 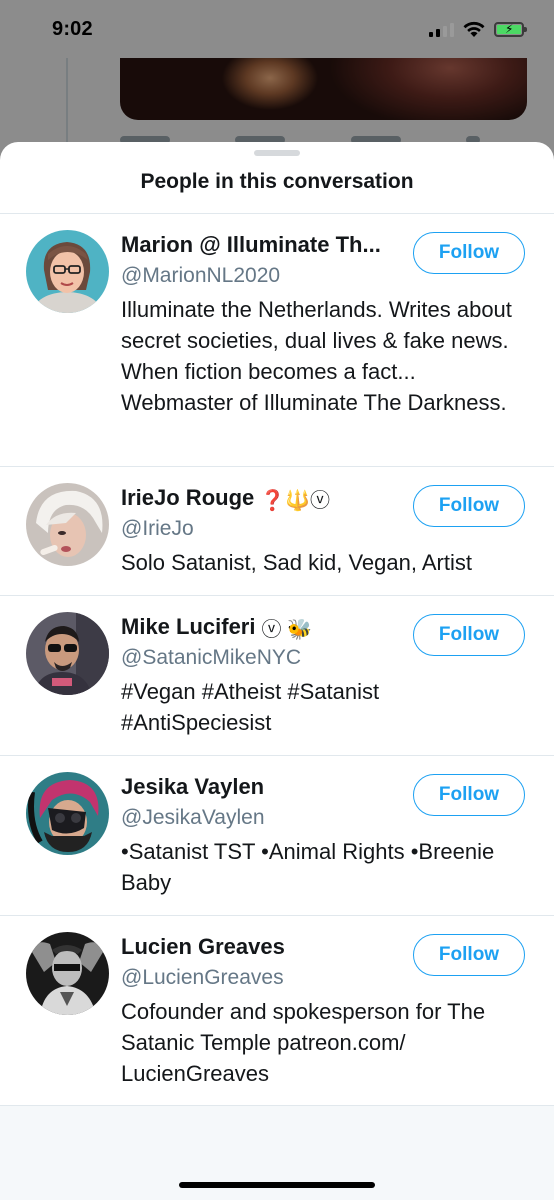 I want to click on display-name: Jesika Vaylen, so click(x=193, y=786).